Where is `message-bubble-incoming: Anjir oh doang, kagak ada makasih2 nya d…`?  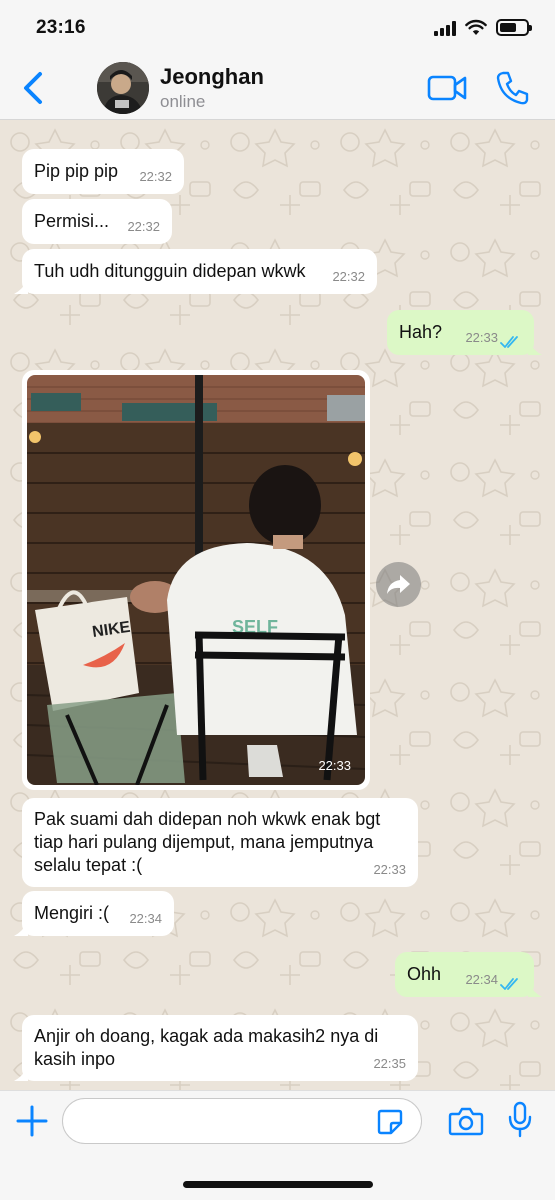
message-bubble-incoming: Anjir oh doang, kagak ada makasih2 nya d… is located at coordinates (216, 1048).